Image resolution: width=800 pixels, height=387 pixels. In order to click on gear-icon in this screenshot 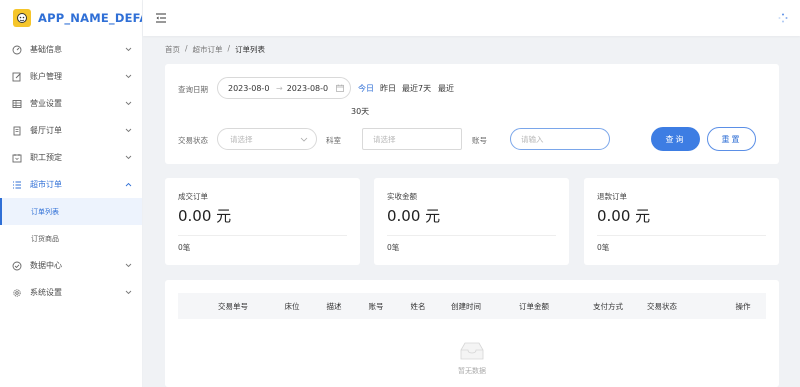, I will do `click(17, 293)`.